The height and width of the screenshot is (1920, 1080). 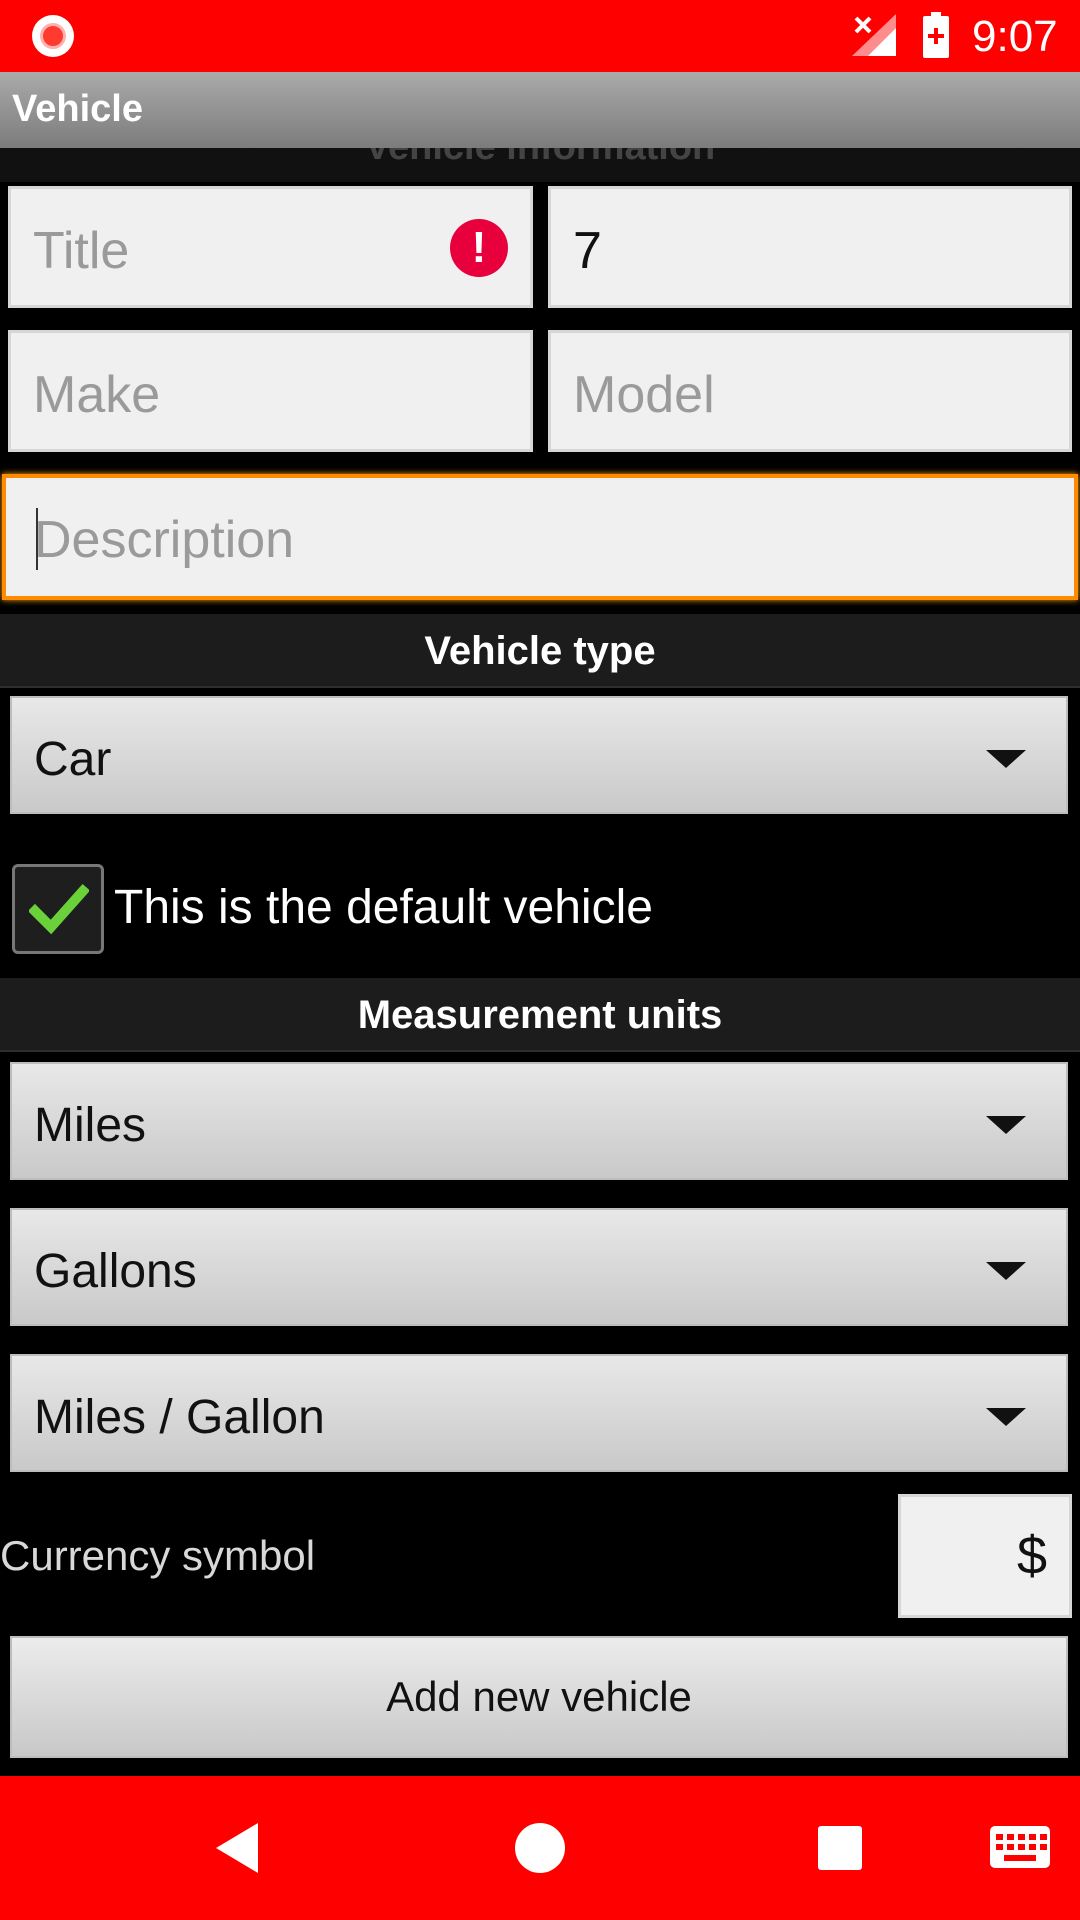 What do you see at coordinates (540, 110) in the screenshot?
I see `app-titlebar: Vehicle` at bounding box center [540, 110].